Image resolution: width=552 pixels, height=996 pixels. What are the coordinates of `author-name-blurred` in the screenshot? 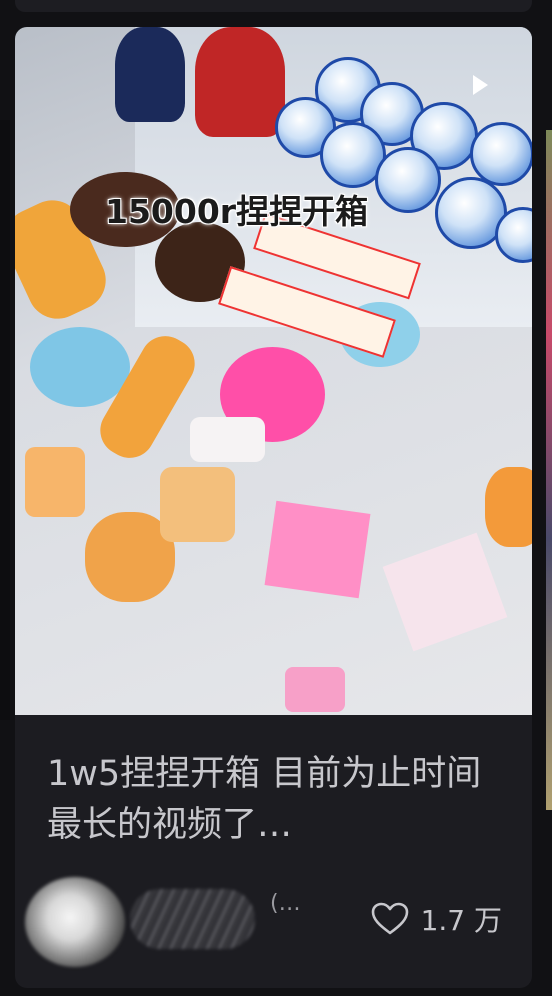 It's located at (192, 919).